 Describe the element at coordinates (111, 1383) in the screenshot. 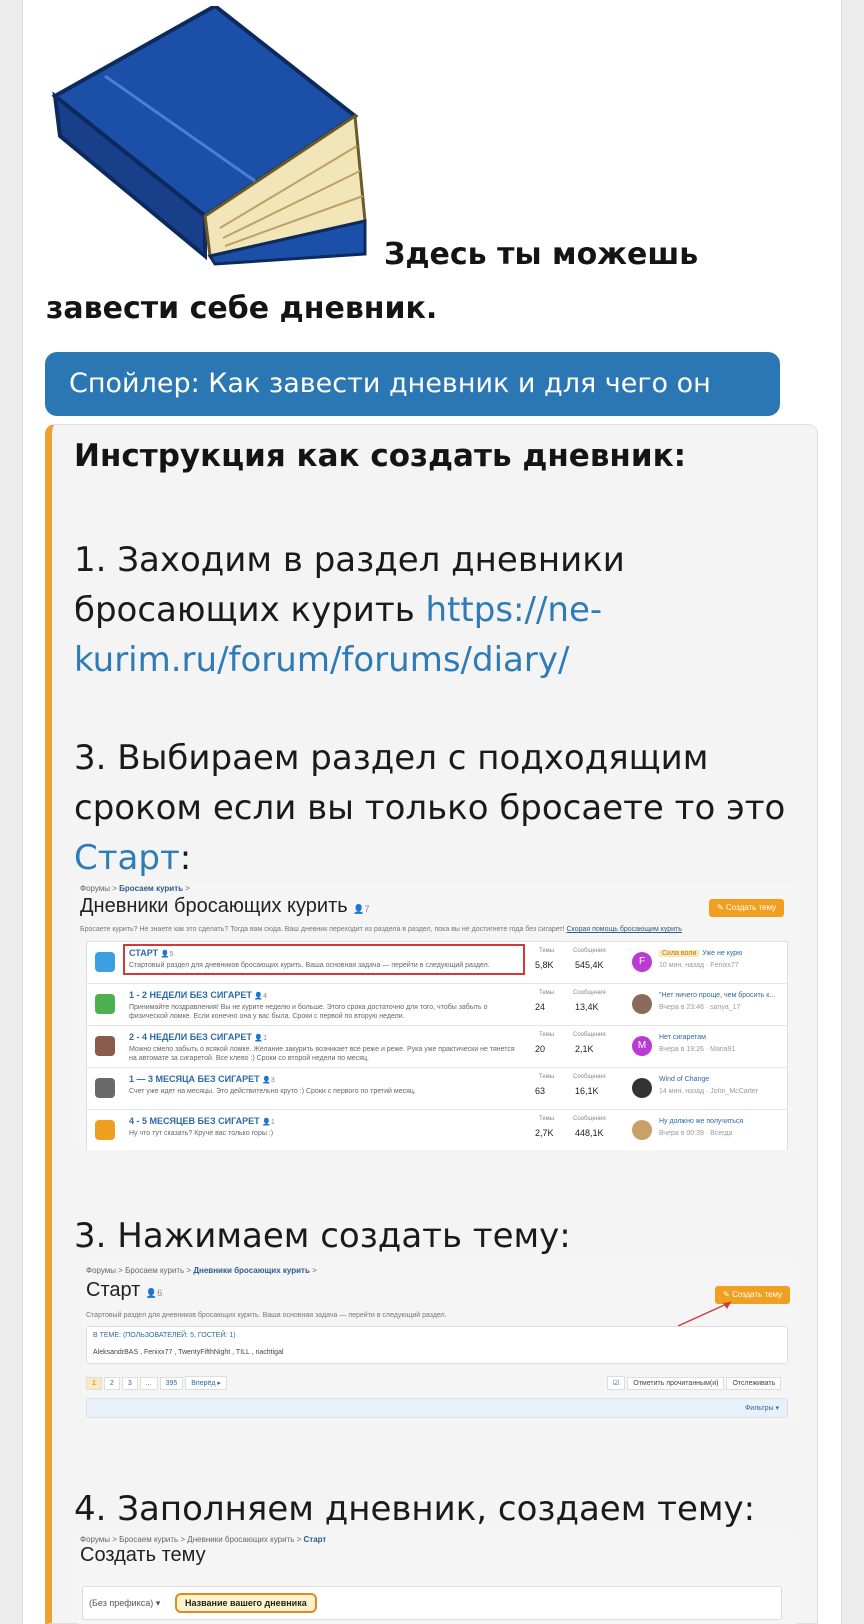

I see `page-link: 2` at that location.